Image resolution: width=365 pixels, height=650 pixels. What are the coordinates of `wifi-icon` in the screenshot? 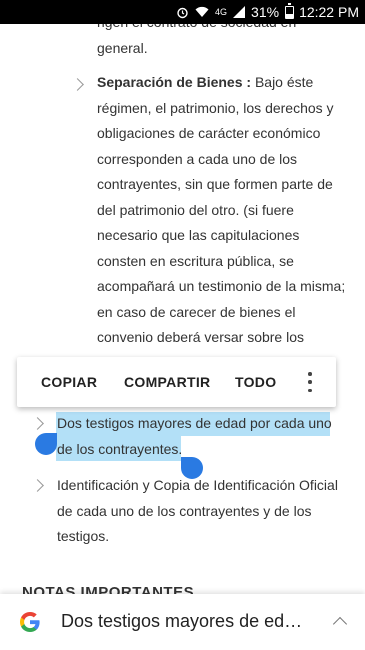 It's located at (202, 12).